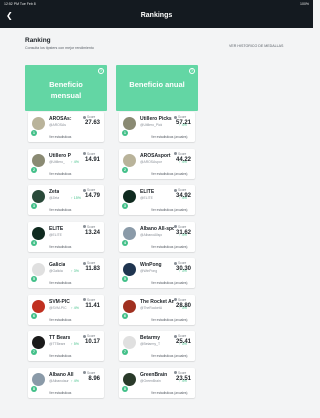 The width and height of the screenshot is (320, 418). I want to click on score-value: 27.63, so click(92, 123).